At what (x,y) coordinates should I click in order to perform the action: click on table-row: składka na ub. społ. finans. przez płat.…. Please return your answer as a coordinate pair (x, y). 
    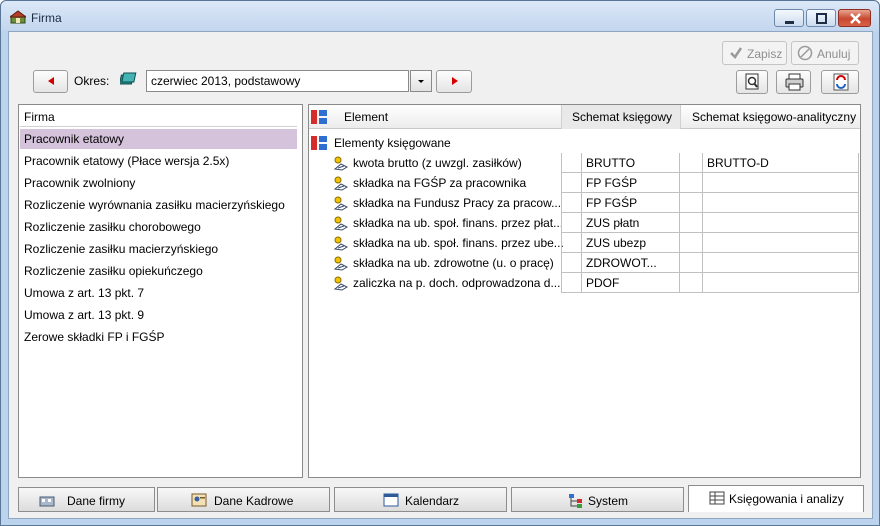
    Looking at the image, I should click on (584, 223).